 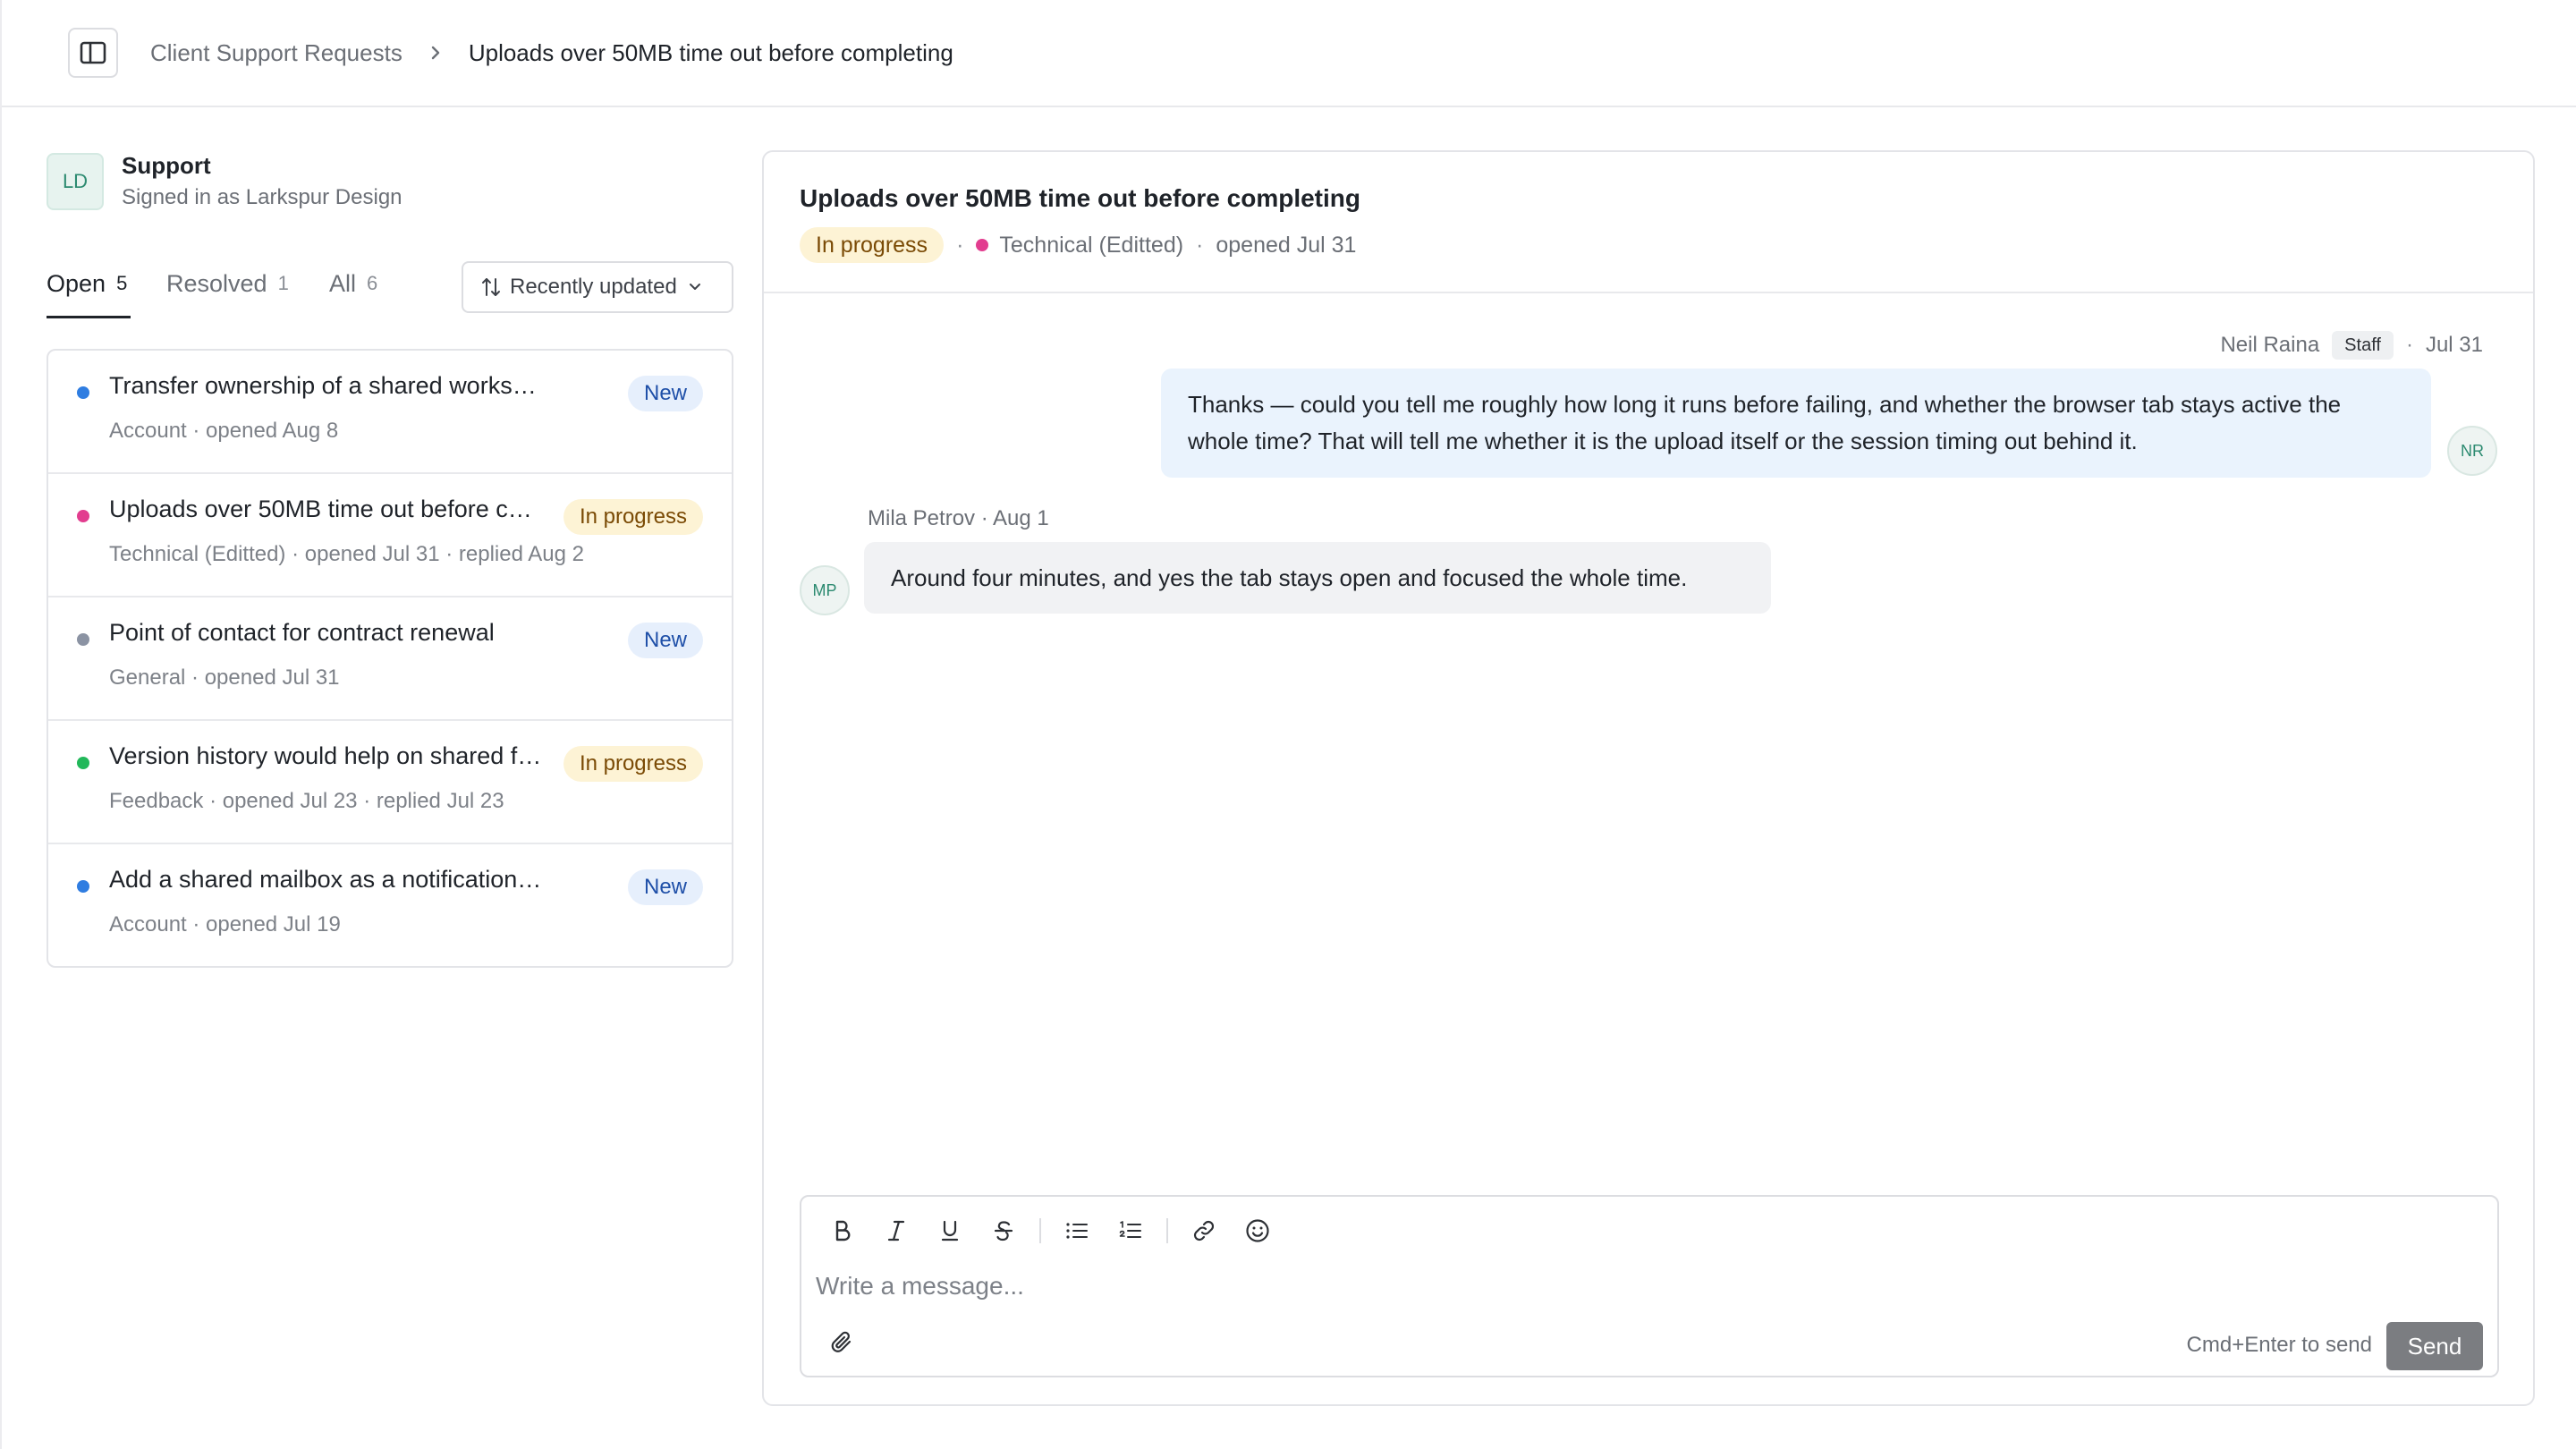 What do you see at coordinates (825, 590) in the screenshot?
I see `avatar: MP` at bounding box center [825, 590].